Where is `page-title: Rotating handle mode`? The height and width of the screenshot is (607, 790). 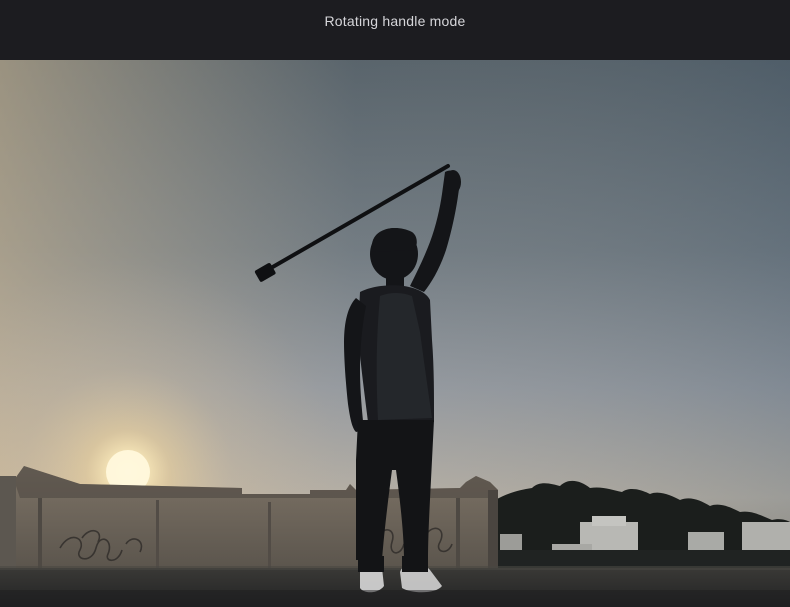
page-title: Rotating handle mode is located at coordinates (395, 21).